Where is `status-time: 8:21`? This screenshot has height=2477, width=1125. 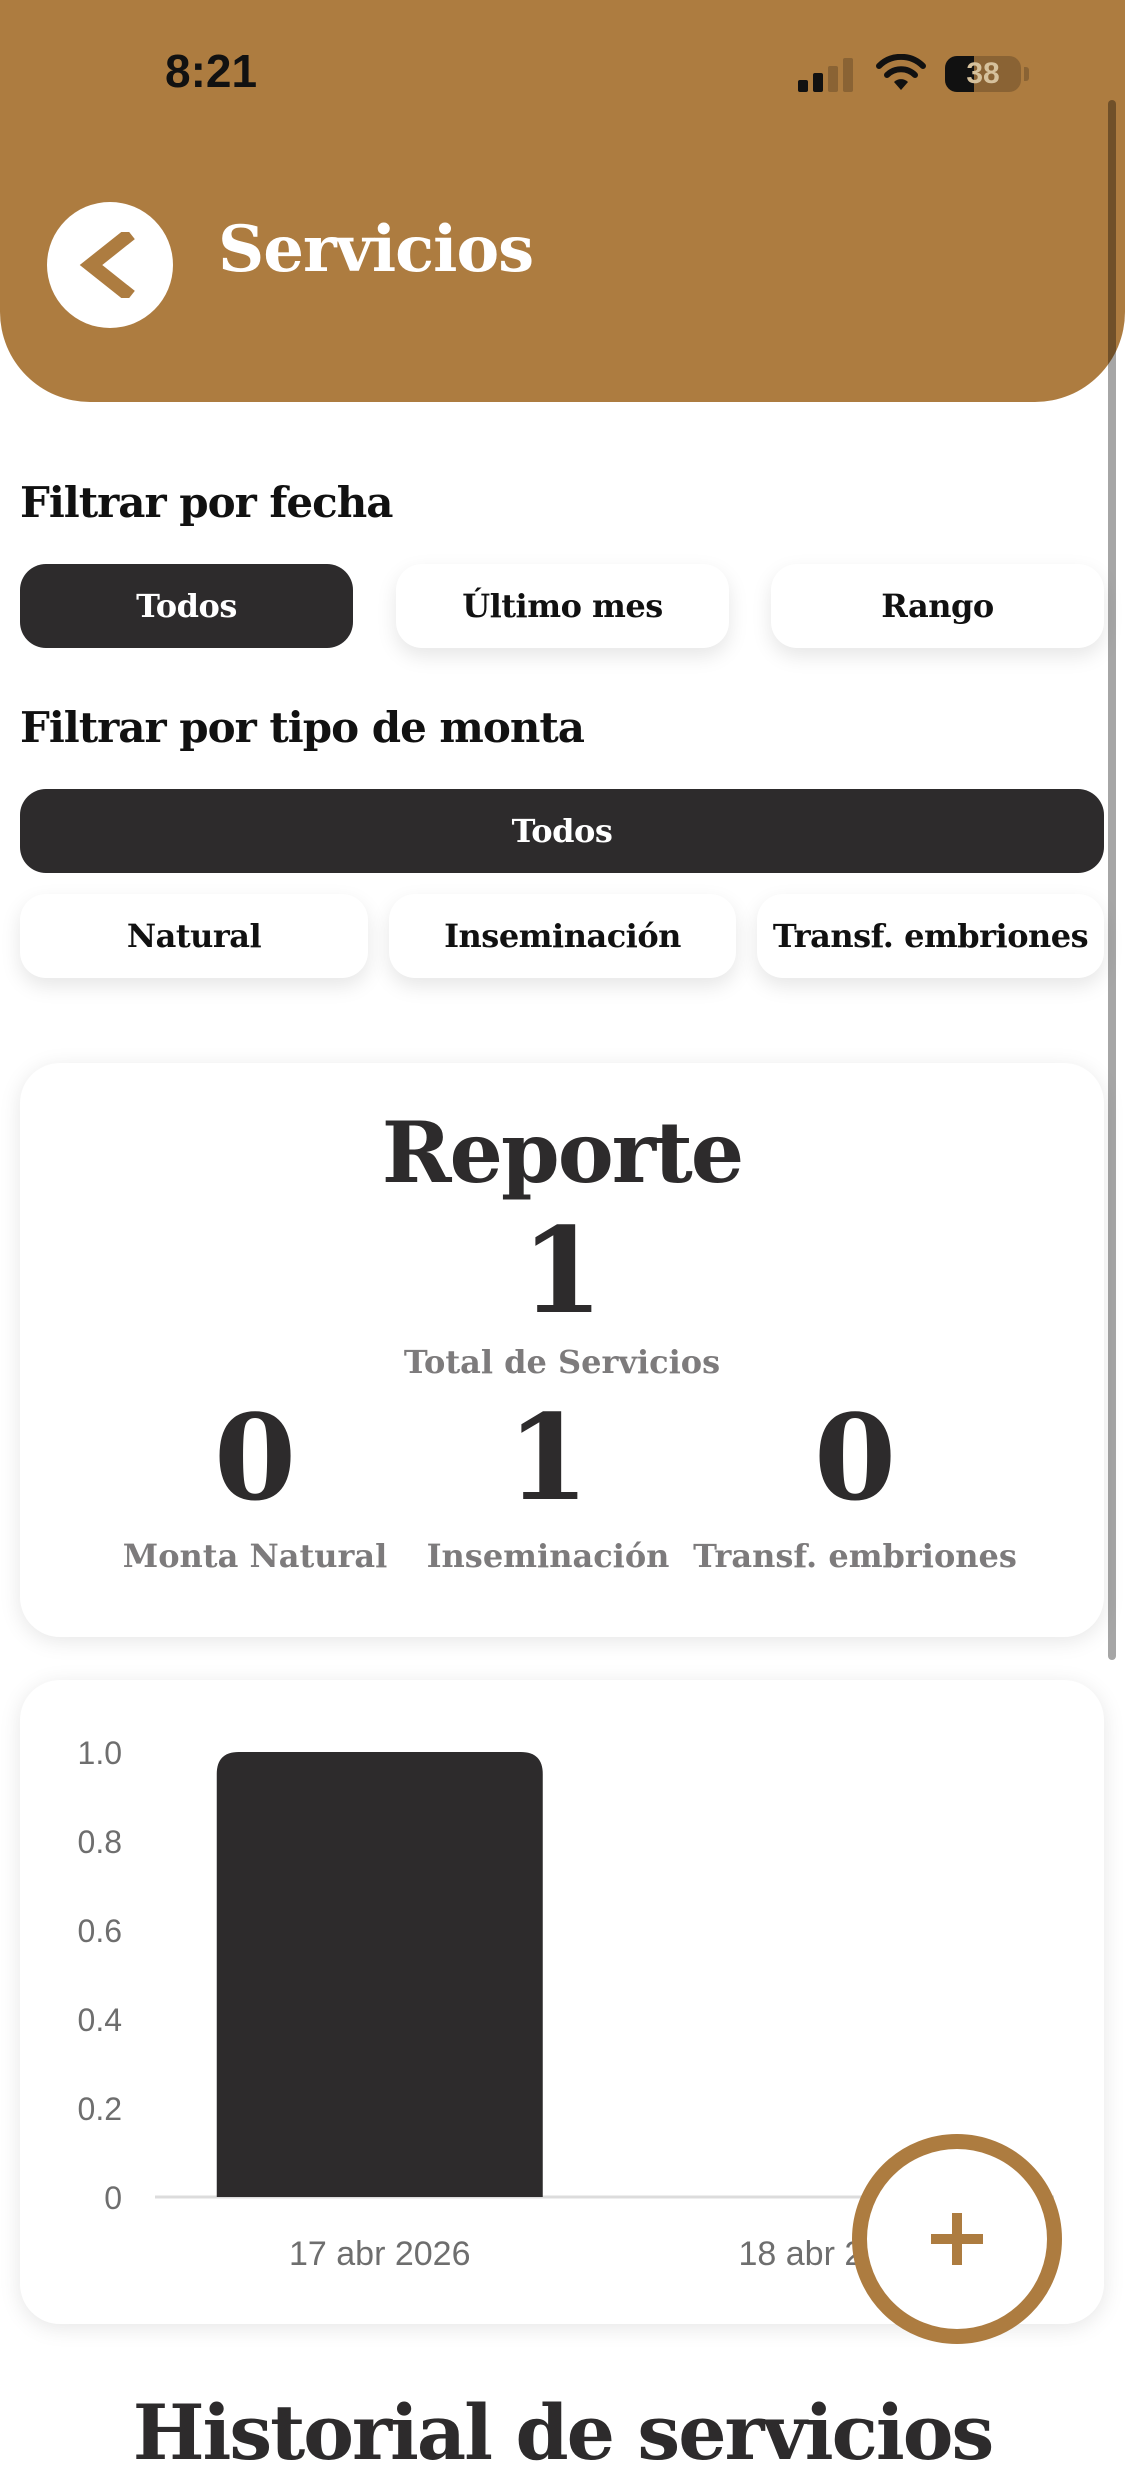
status-time: 8:21 is located at coordinates (211, 71).